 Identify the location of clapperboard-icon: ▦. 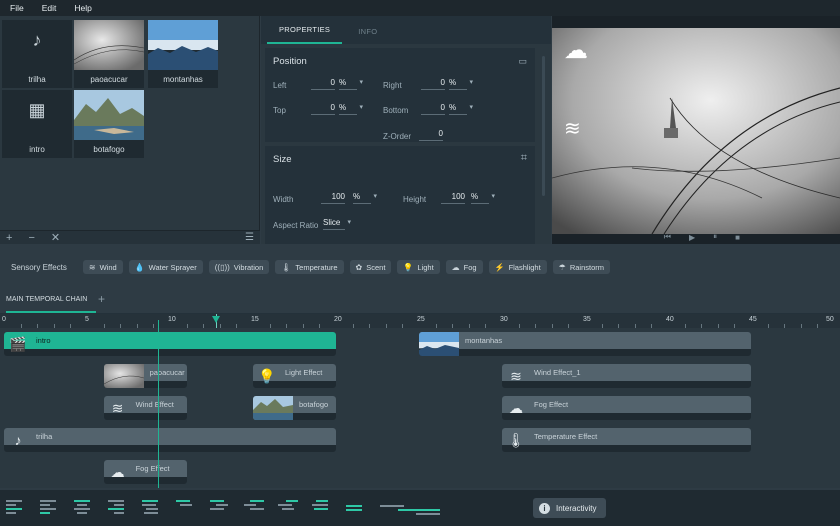
(37, 110).